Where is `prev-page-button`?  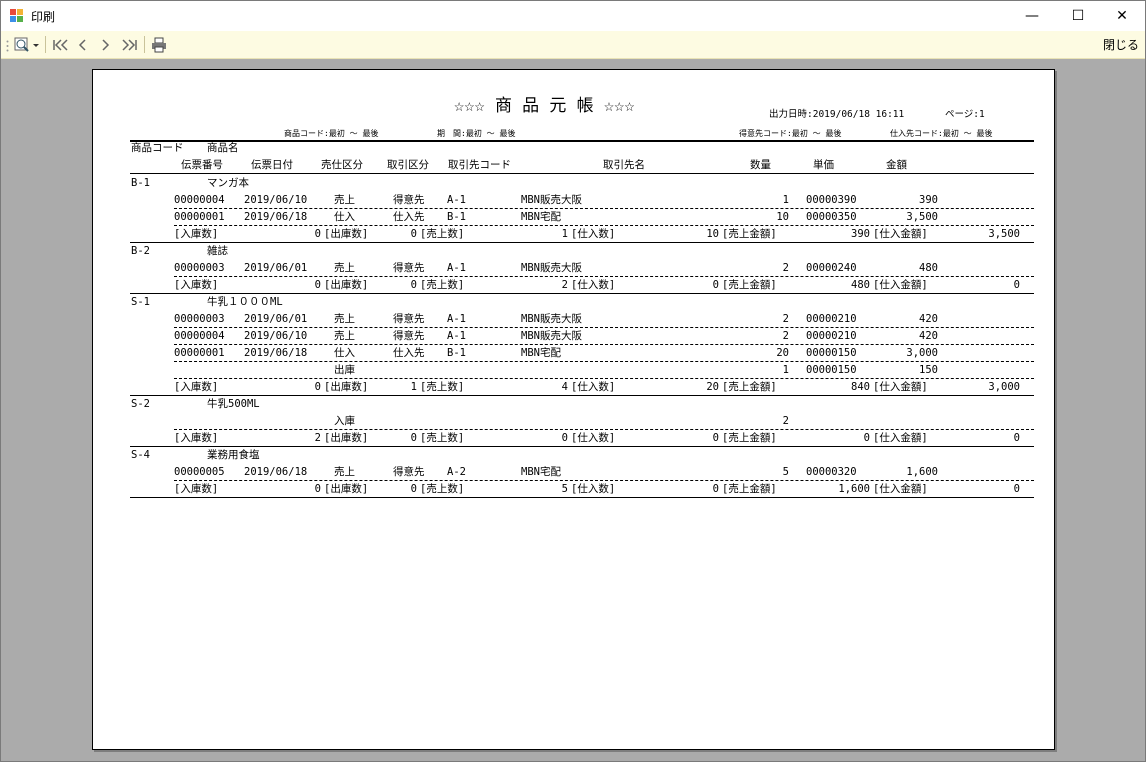
prev-page-button is located at coordinates (83, 45).